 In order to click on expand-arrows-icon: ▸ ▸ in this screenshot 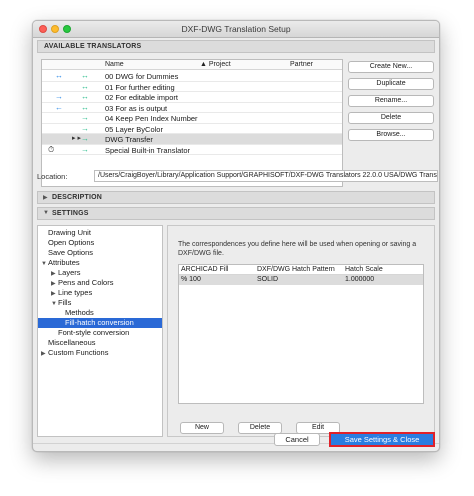, I will do `click(76, 138)`.